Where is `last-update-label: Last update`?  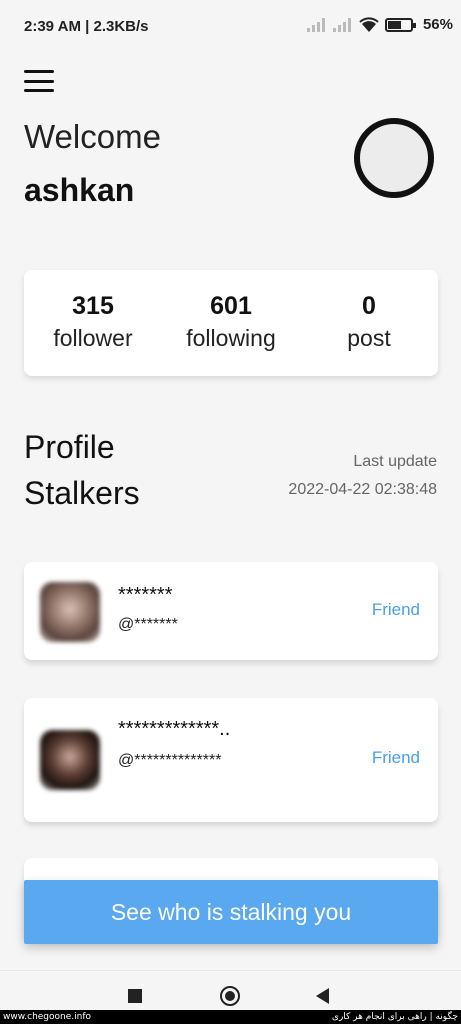
last-update-label: Last update is located at coordinates (395, 461).